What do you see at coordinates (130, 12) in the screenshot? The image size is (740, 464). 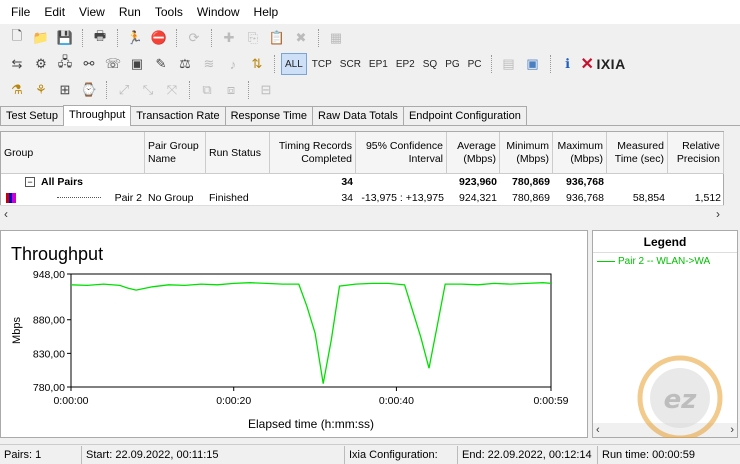 I see `menu-run: Run` at bounding box center [130, 12].